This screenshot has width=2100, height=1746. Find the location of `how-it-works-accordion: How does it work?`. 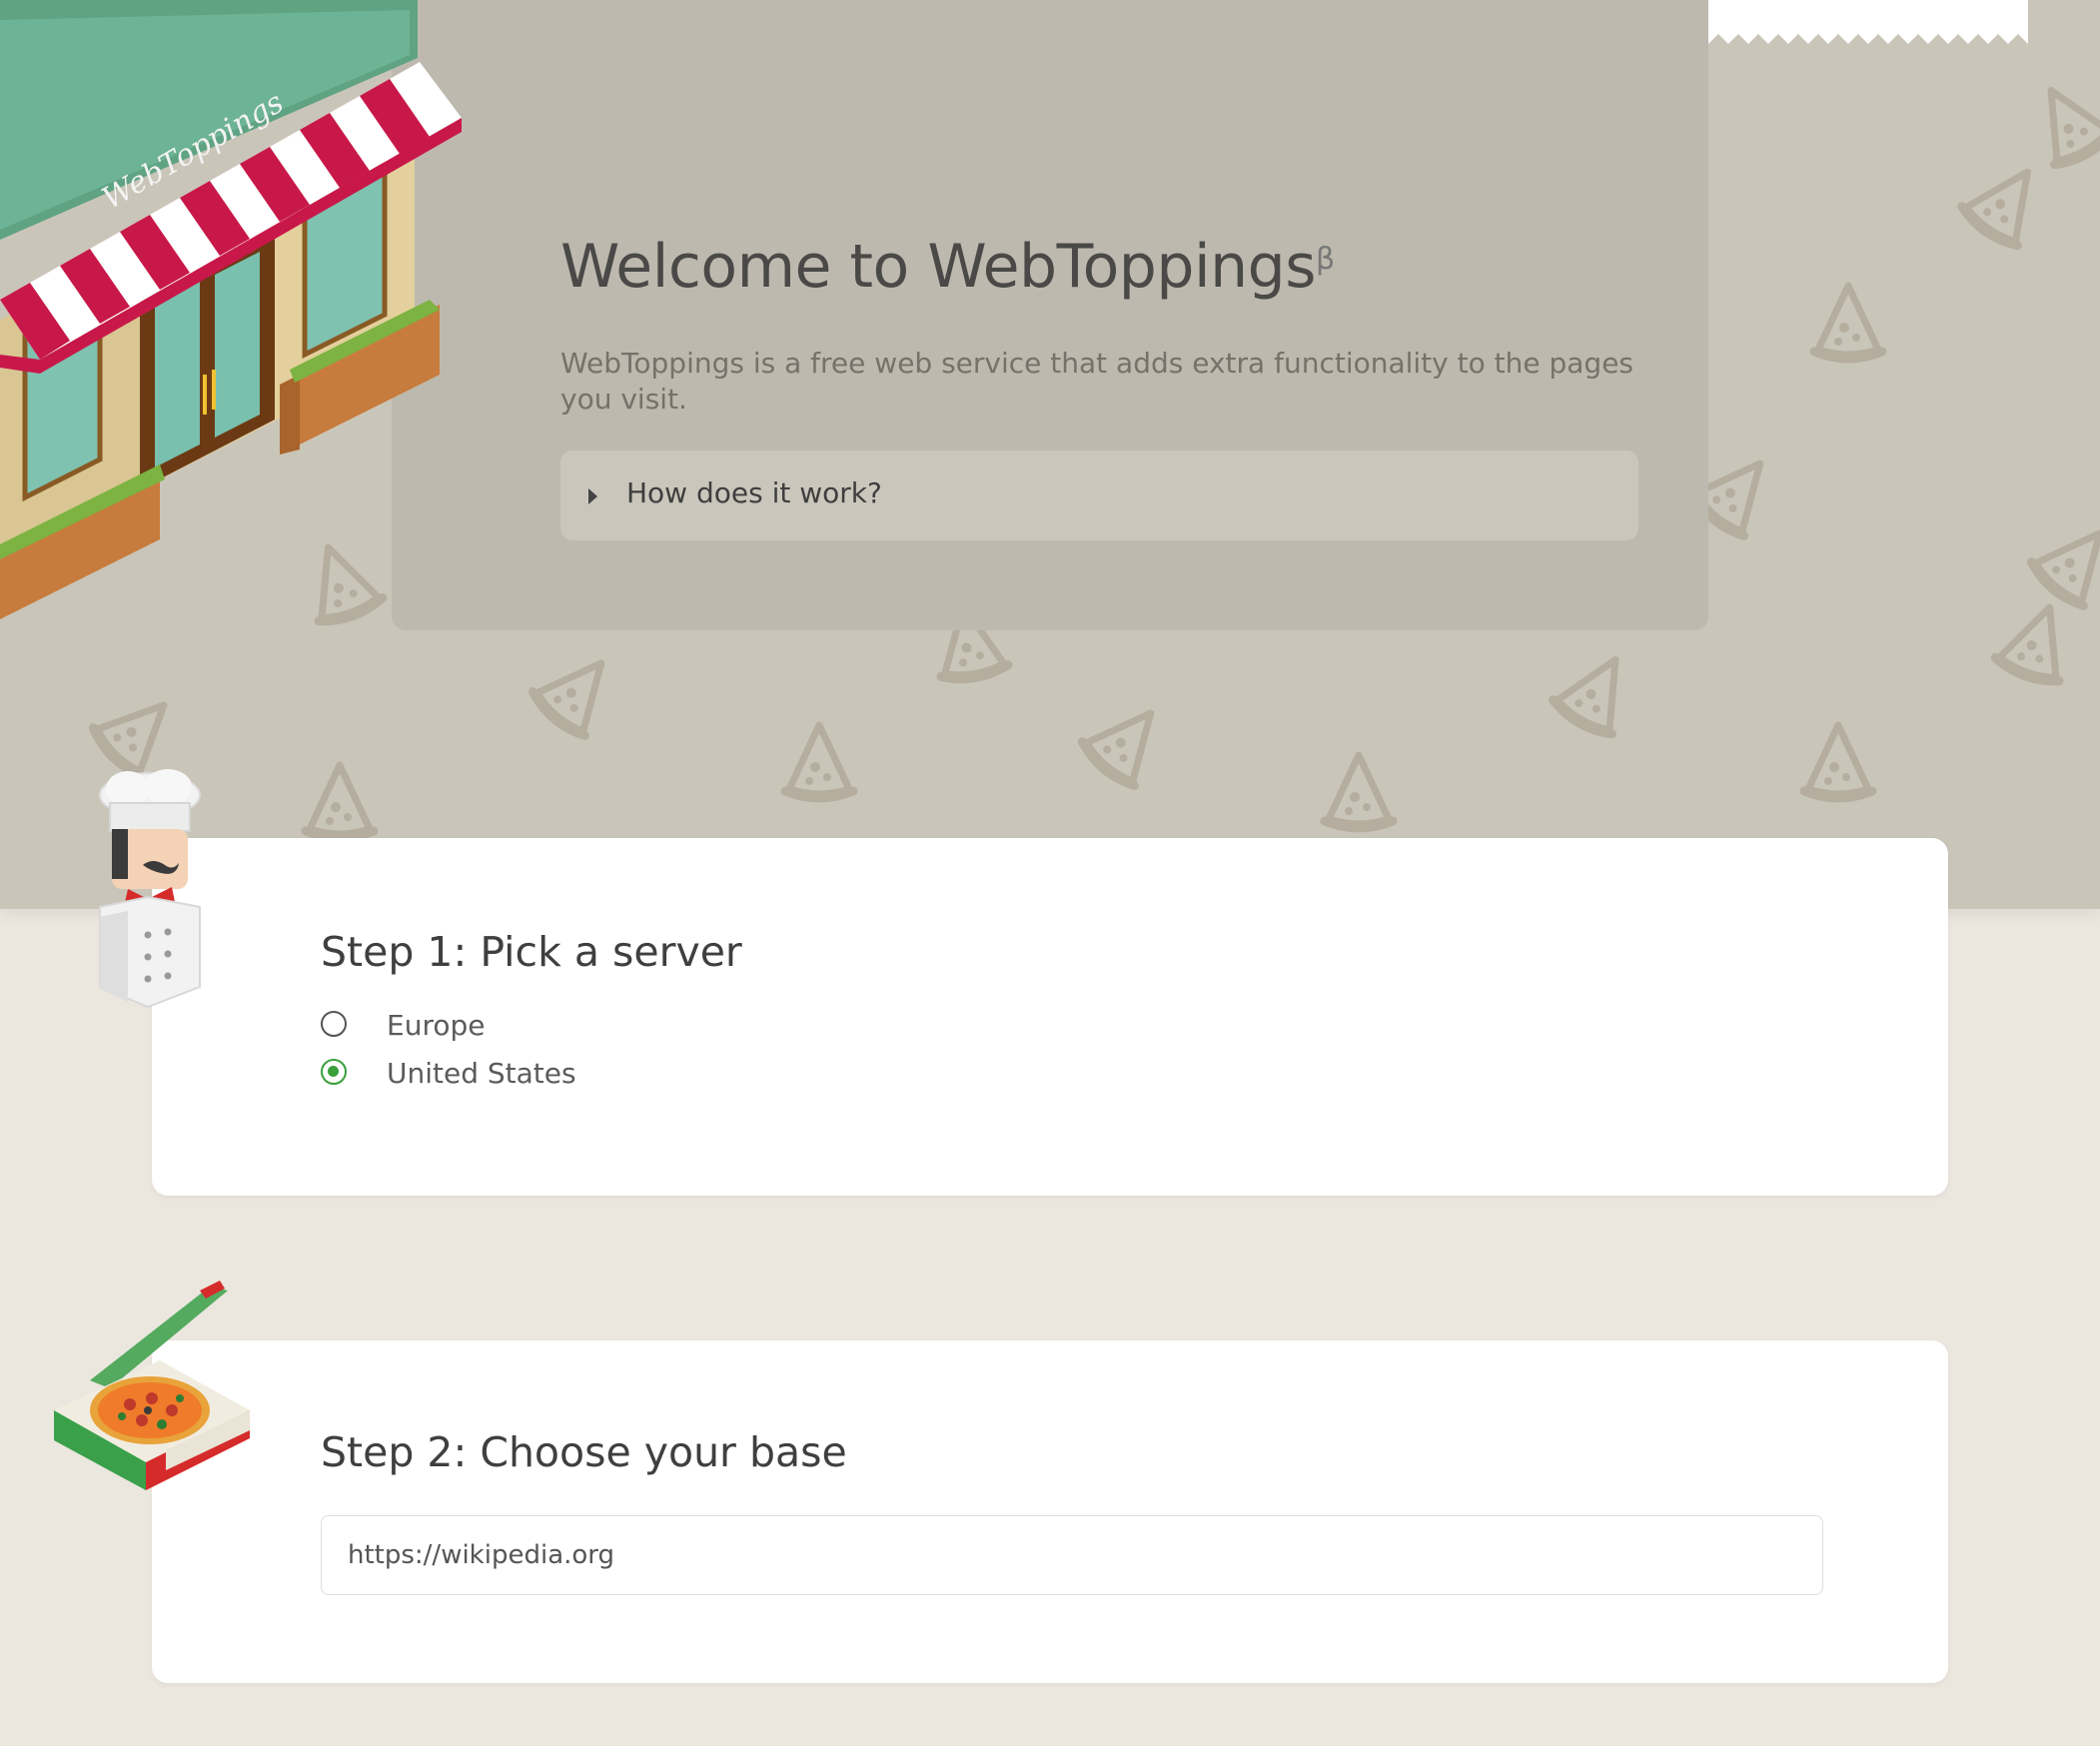

how-it-works-accordion: How does it work? is located at coordinates (1099, 495).